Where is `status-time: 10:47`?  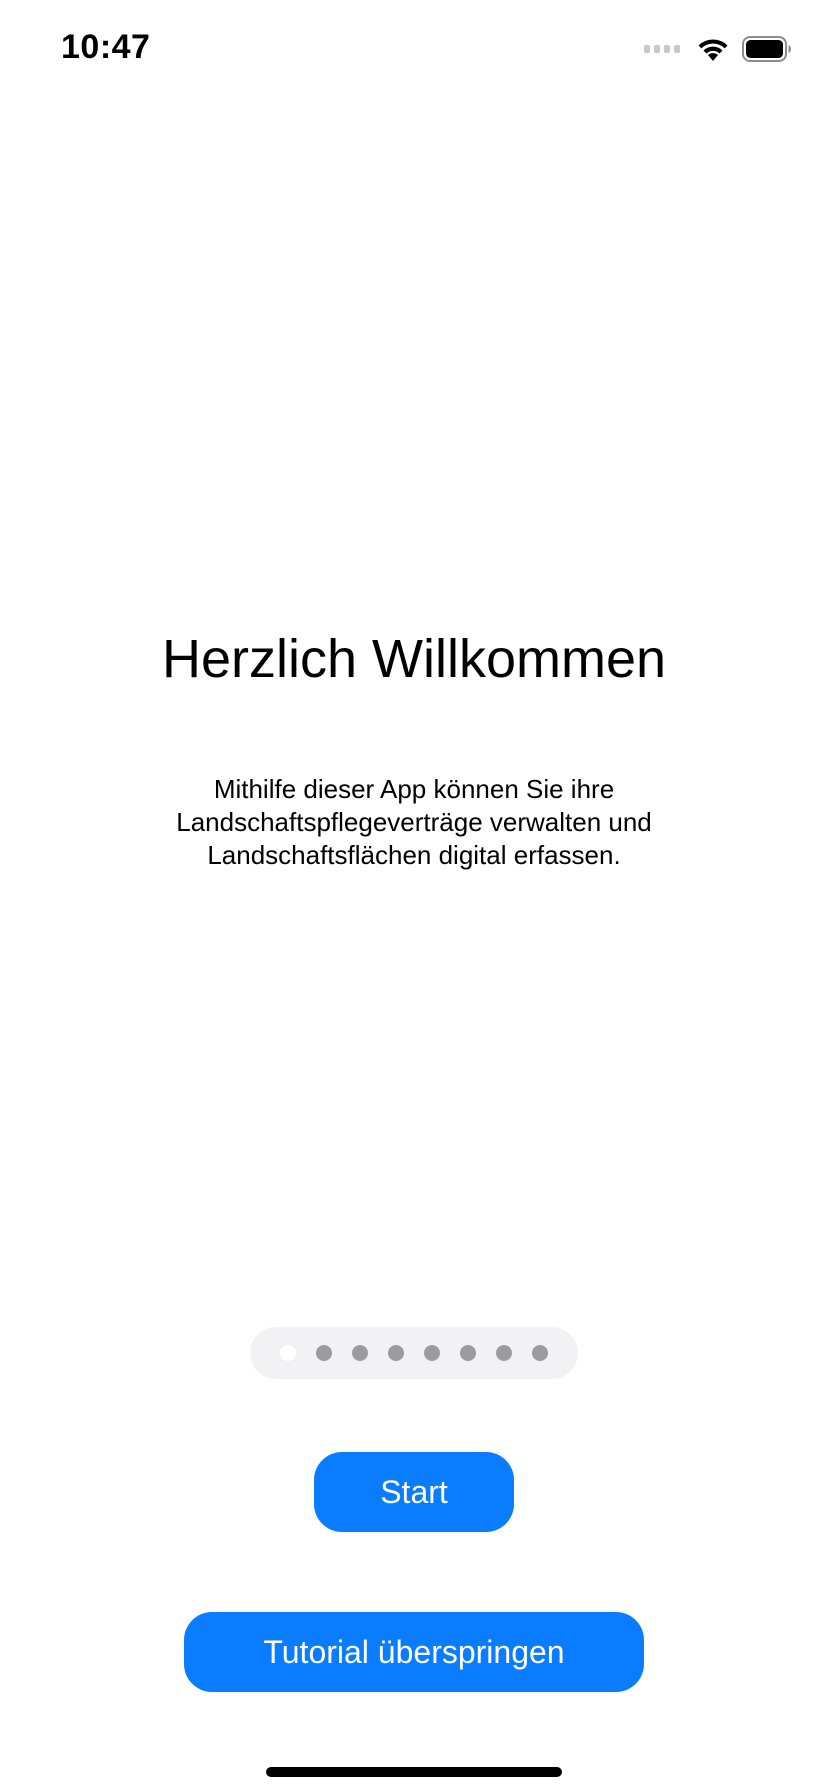 status-time: 10:47 is located at coordinates (106, 47).